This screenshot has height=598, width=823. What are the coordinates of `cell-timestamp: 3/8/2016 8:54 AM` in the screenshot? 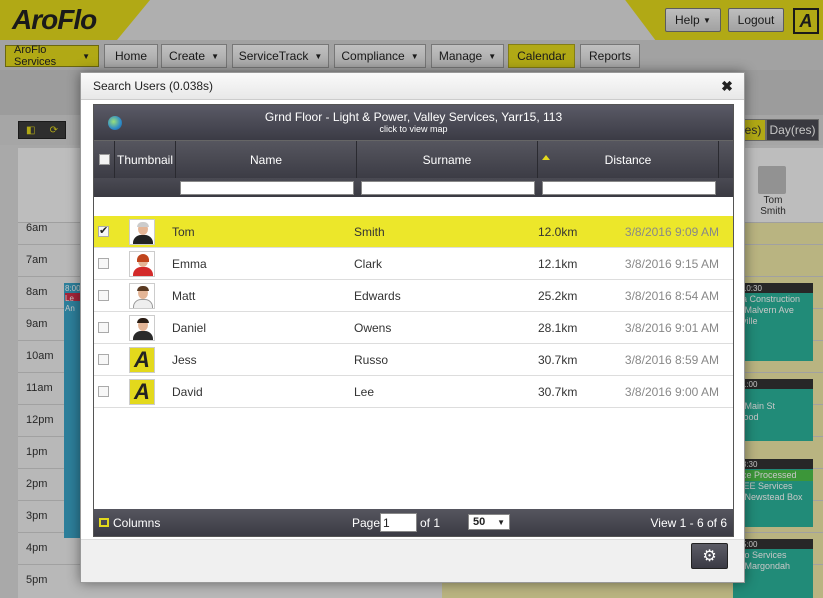 It's located at (671, 296).